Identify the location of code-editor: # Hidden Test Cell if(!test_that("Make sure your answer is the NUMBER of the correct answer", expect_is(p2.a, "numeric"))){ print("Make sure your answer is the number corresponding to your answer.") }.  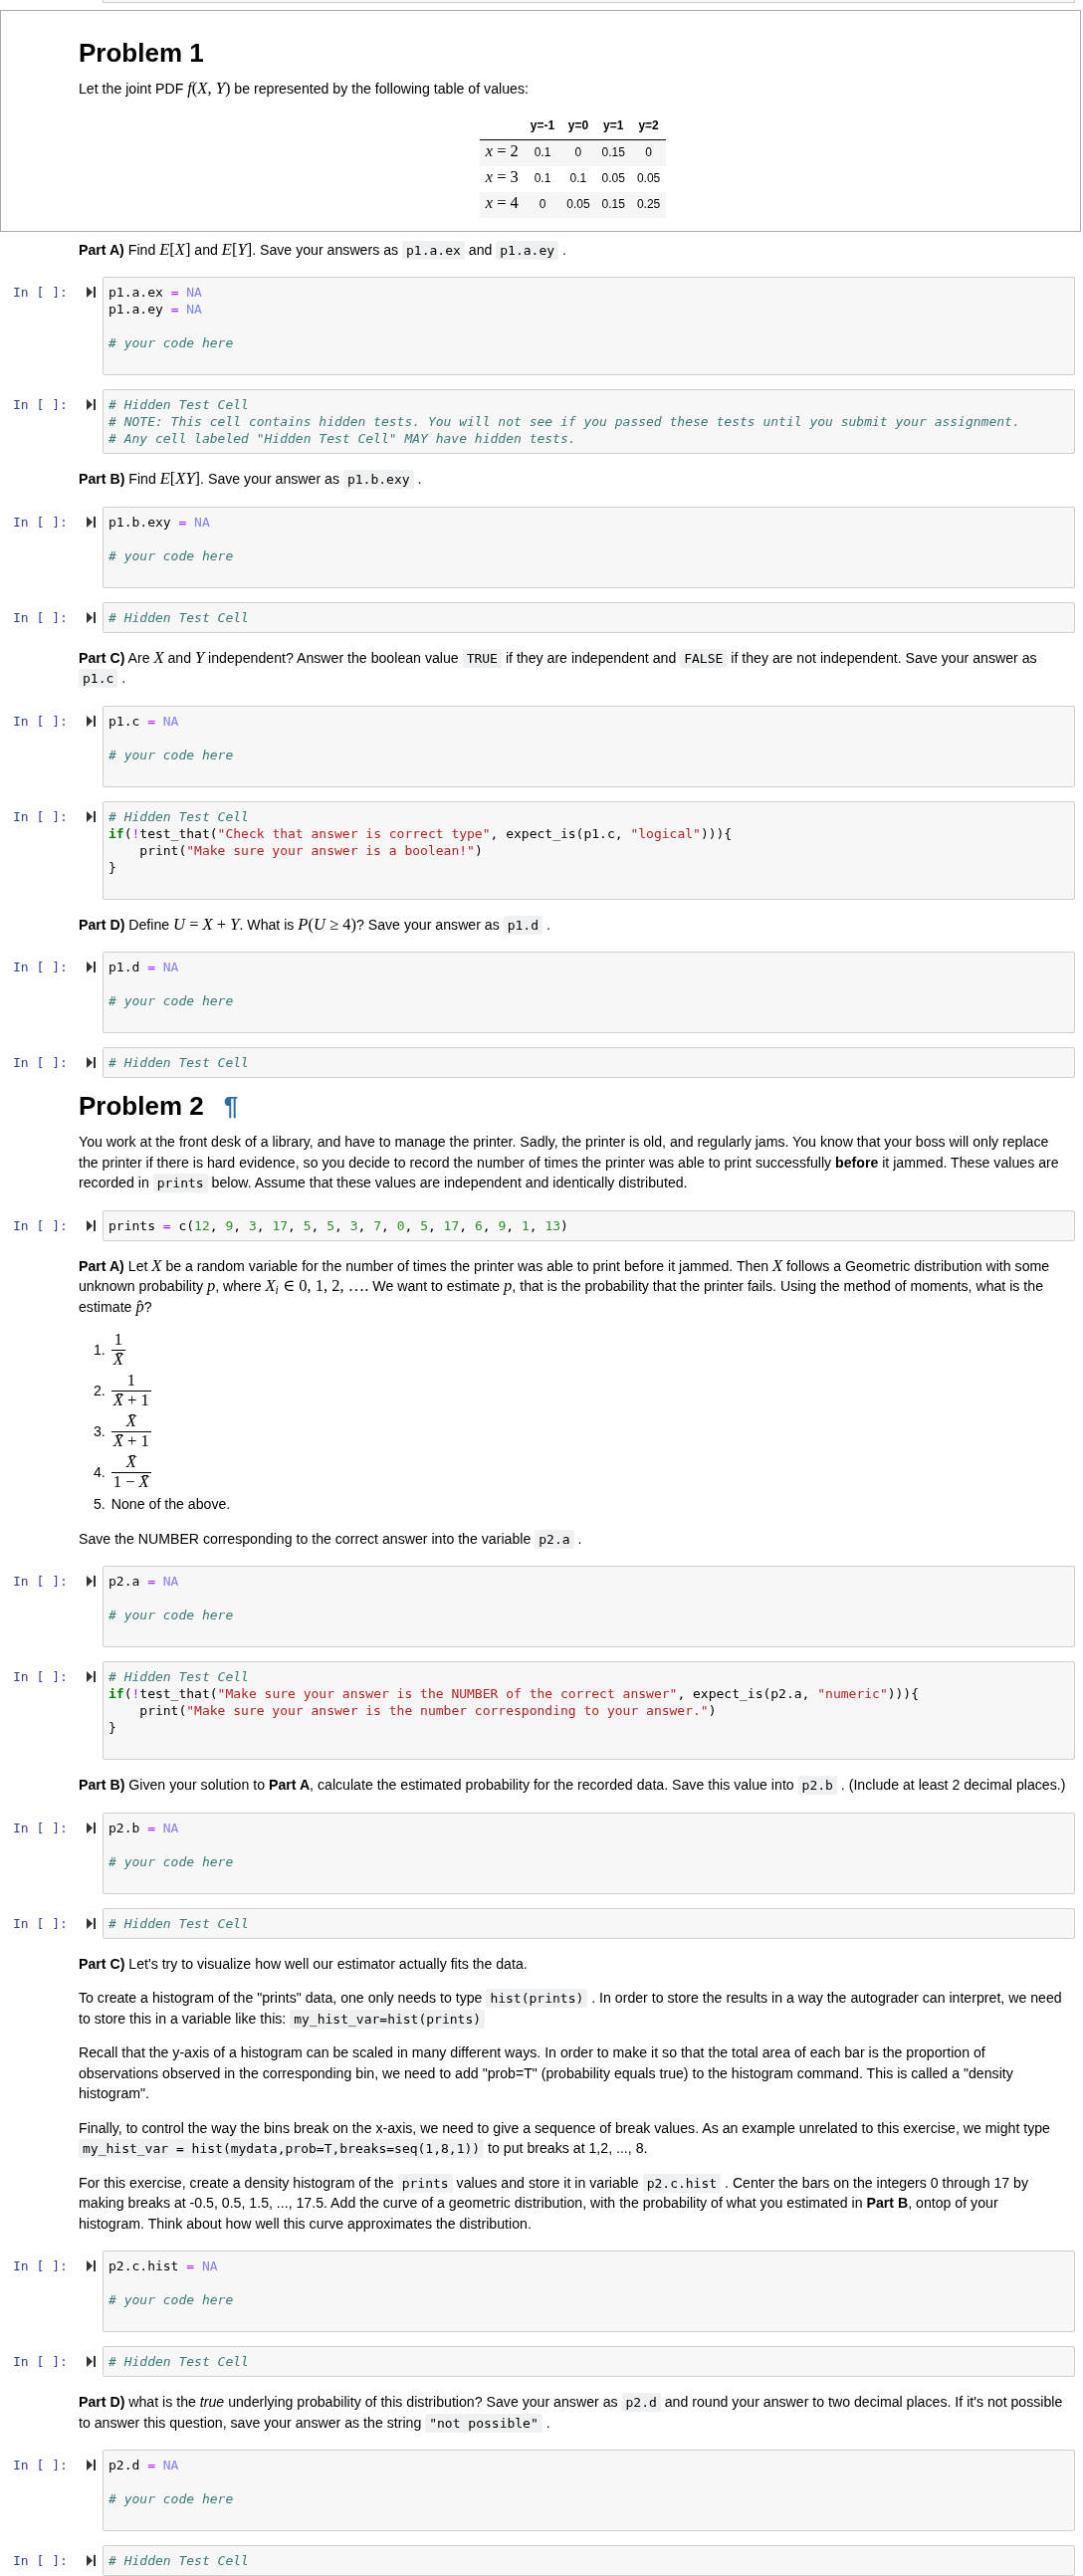
(589, 1710).